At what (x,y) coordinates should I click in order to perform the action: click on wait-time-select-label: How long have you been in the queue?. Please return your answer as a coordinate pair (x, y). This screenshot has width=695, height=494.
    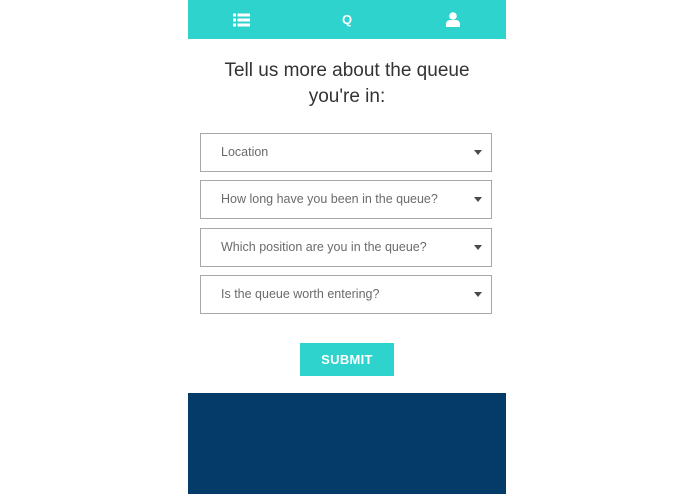
    Looking at the image, I should click on (329, 199).